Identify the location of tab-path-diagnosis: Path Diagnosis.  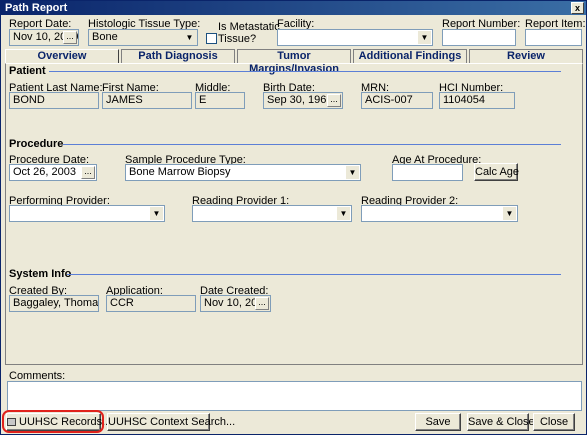
(178, 56).